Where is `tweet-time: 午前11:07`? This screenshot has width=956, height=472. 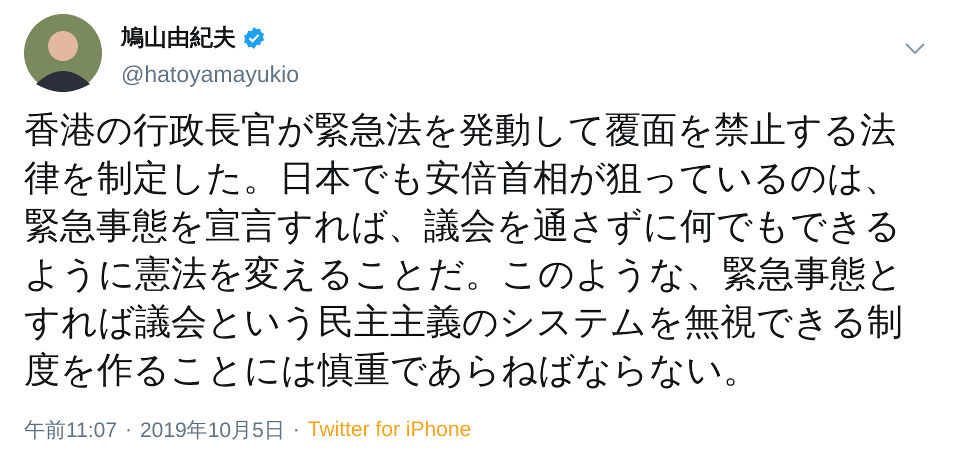
tweet-time: 午前11:07 is located at coordinates (70, 431).